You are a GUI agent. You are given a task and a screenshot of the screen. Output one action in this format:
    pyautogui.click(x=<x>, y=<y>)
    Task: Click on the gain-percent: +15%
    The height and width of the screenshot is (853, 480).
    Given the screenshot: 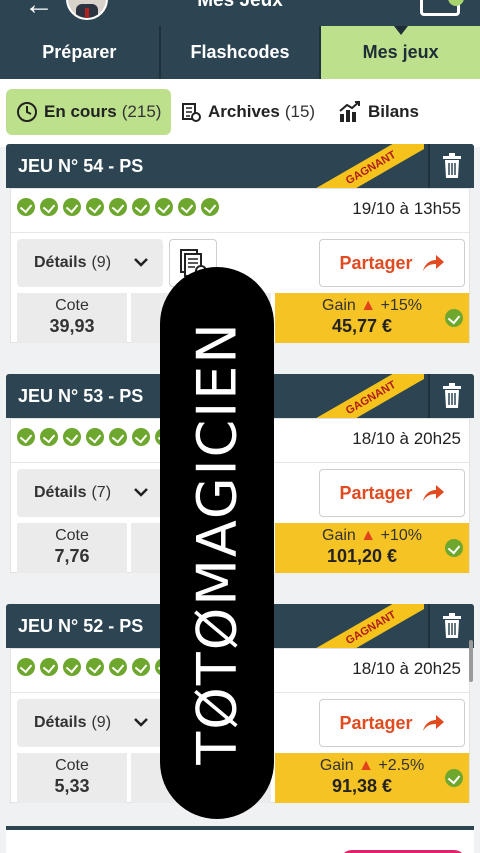 What is the action you would take?
    pyautogui.click(x=401, y=305)
    